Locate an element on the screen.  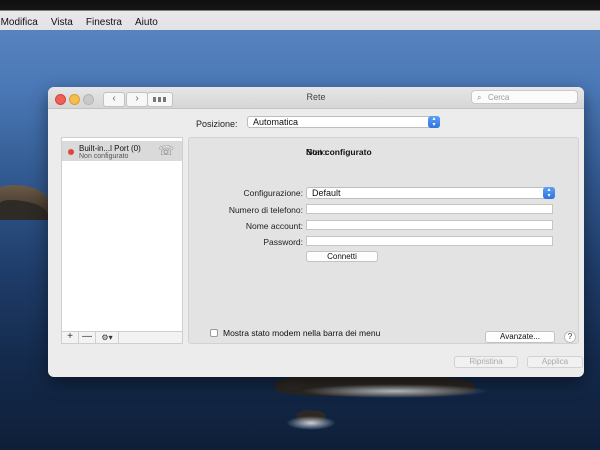
service-item-builtin-port: Built-in...l Port (0) Non configurato ☏ is located at coordinates (122, 151).